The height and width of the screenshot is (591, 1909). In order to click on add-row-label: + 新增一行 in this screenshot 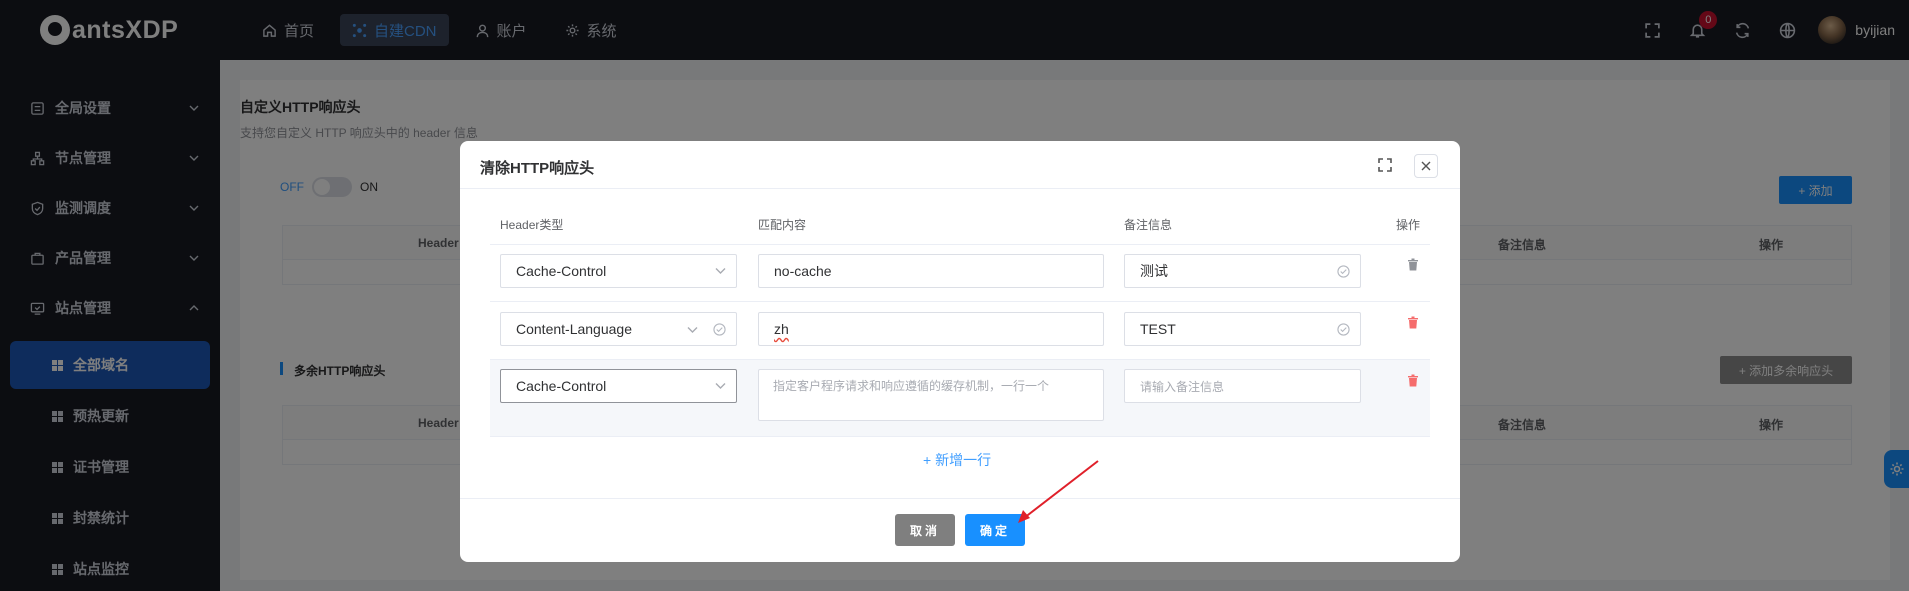, I will do `click(957, 460)`.